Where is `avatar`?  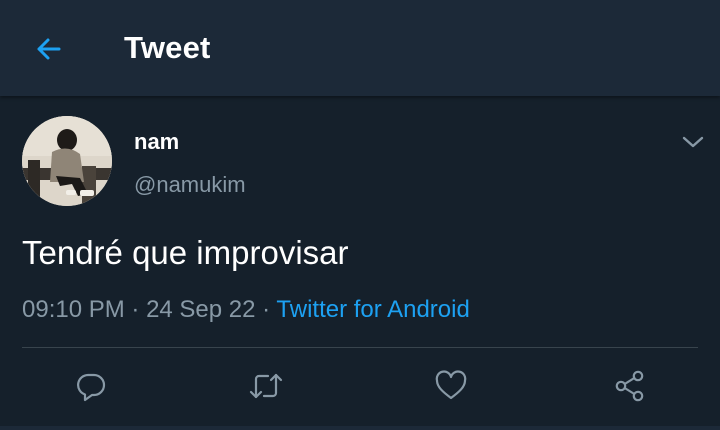
avatar is located at coordinates (67, 161).